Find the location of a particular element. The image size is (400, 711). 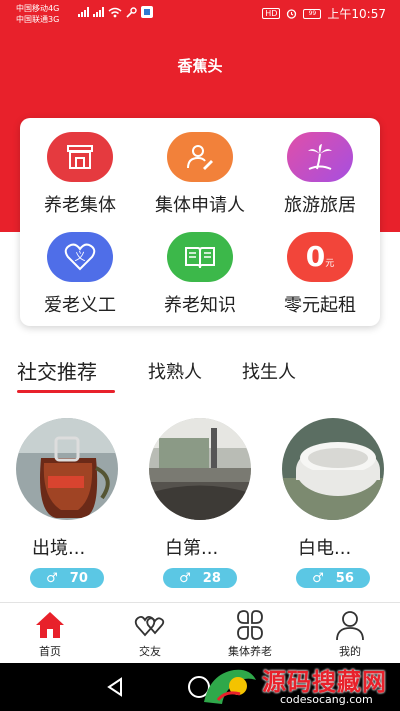

menu-item-elderly-group: 养老集体 is located at coordinates (80, 168).